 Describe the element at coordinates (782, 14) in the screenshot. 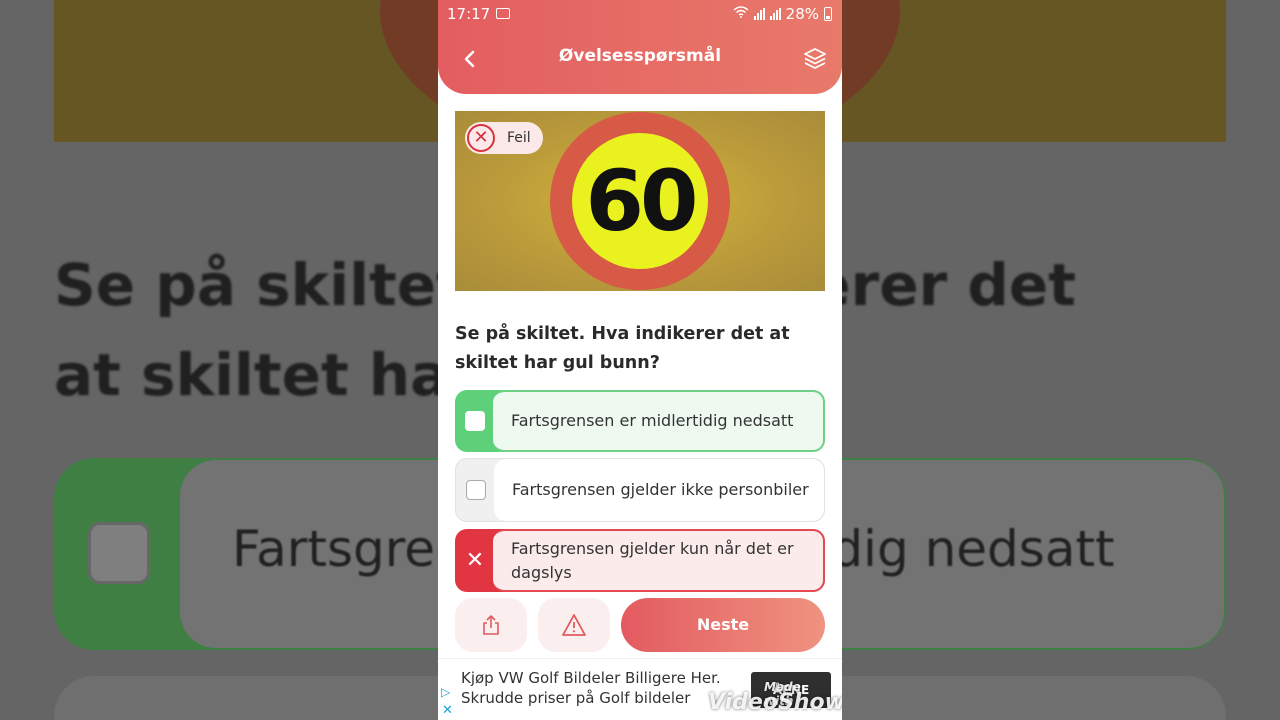

I see `status-indicators: 28%` at that location.